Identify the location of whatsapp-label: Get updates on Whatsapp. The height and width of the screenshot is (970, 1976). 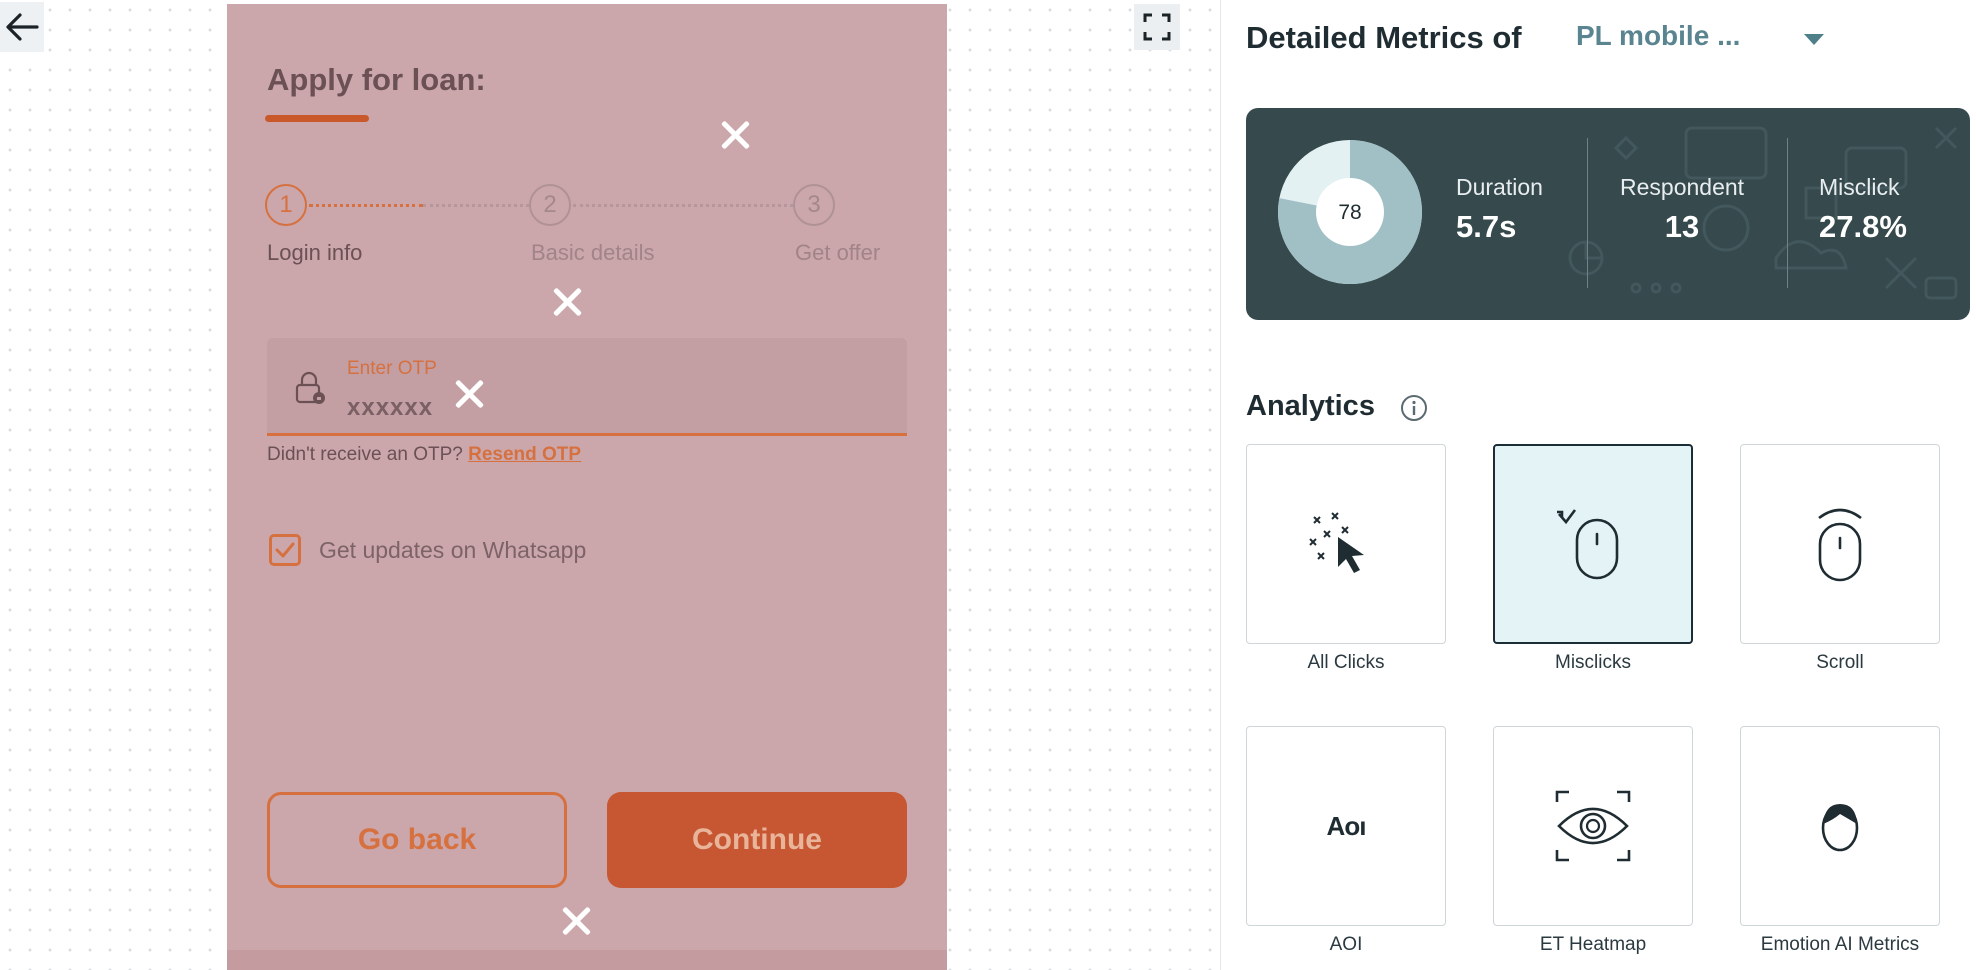
(453, 549).